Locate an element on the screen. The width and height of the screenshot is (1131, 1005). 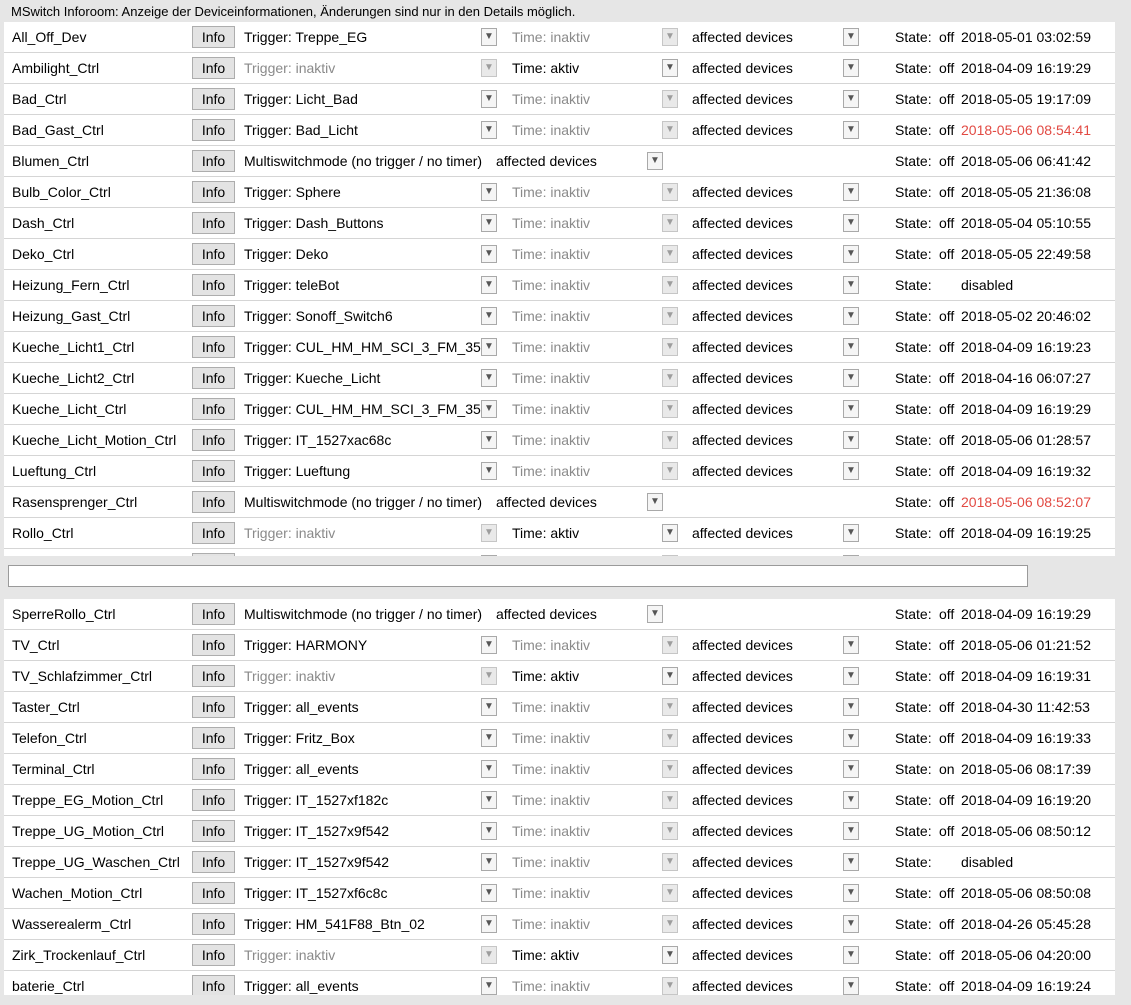
trigger-select: Trigger: IT_1527xf6c8c is located at coordinates (363, 893).